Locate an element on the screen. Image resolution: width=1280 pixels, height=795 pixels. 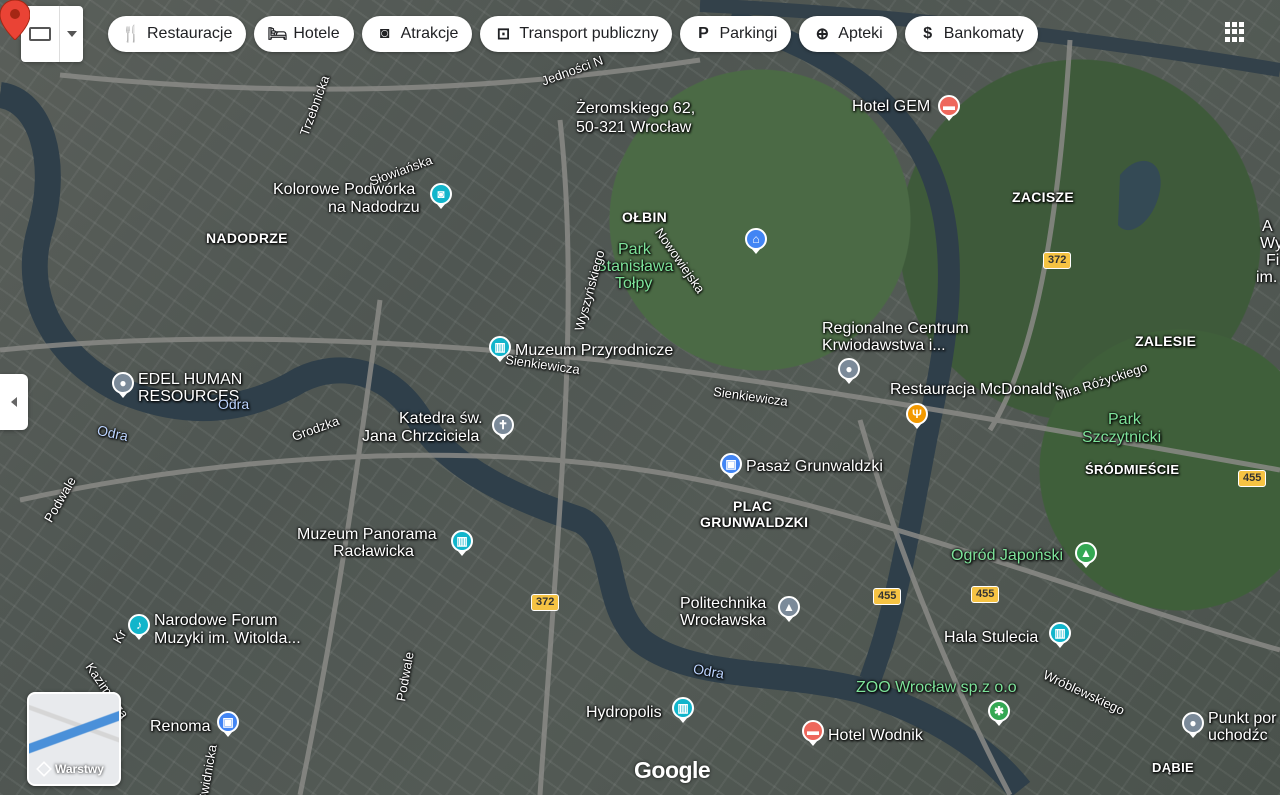
collapse-panel-button is located at coordinates (14, 402).